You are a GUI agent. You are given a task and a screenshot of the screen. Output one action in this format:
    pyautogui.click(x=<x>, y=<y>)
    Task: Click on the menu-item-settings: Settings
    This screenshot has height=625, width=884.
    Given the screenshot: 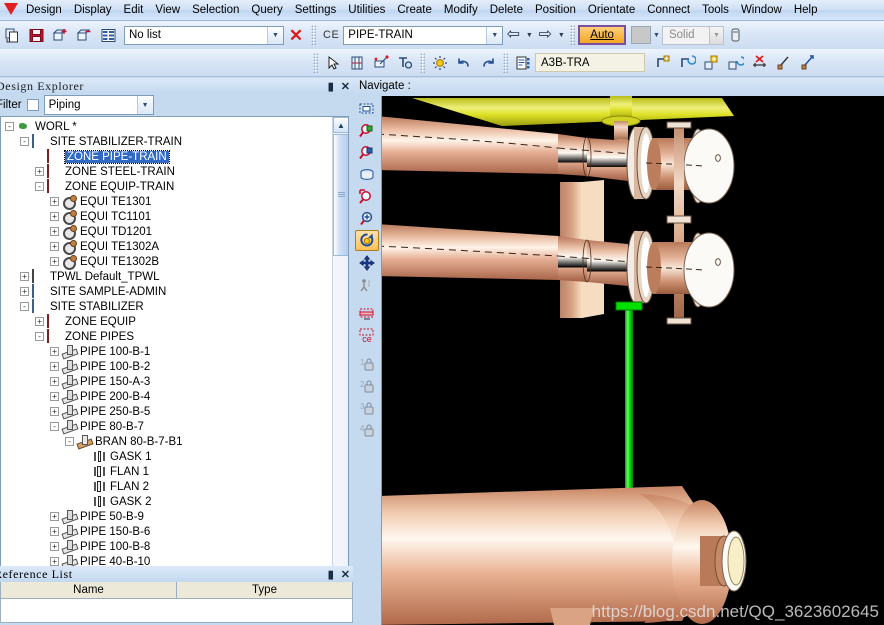 What is the action you would take?
    pyautogui.click(x=316, y=10)
    